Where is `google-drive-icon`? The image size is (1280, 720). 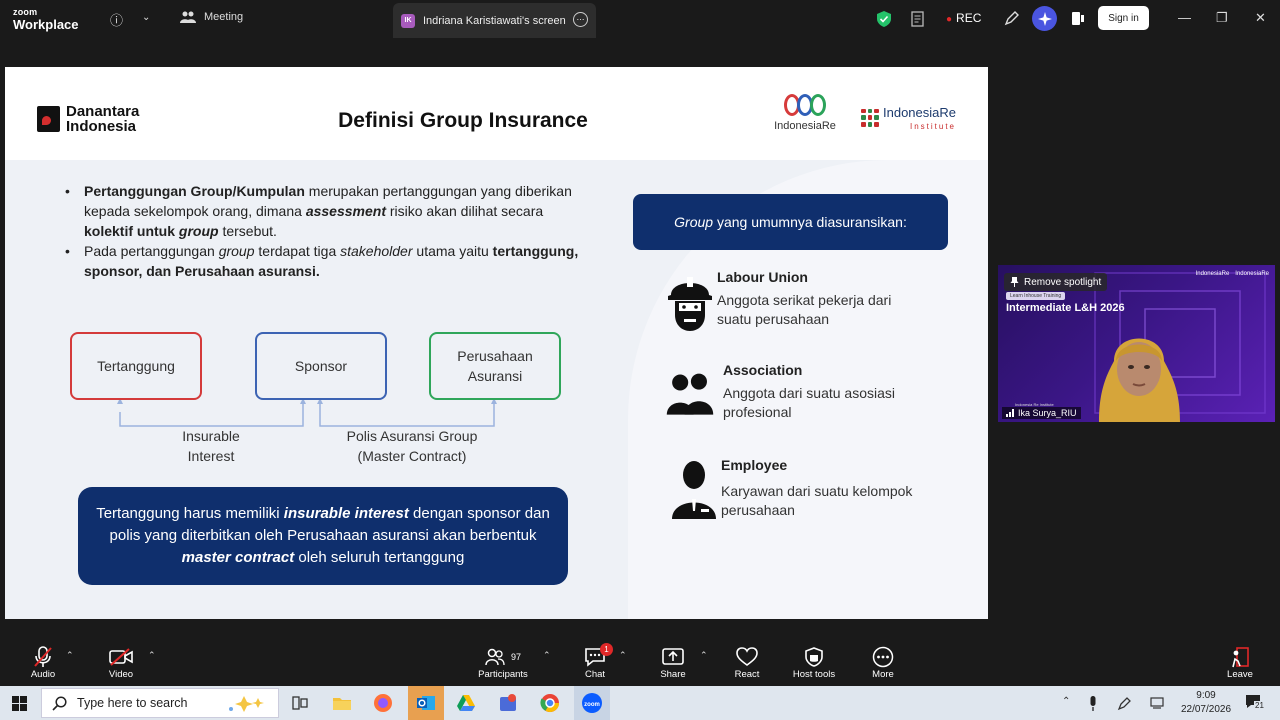
google-drive-icon is located at coordinates (466, 703).